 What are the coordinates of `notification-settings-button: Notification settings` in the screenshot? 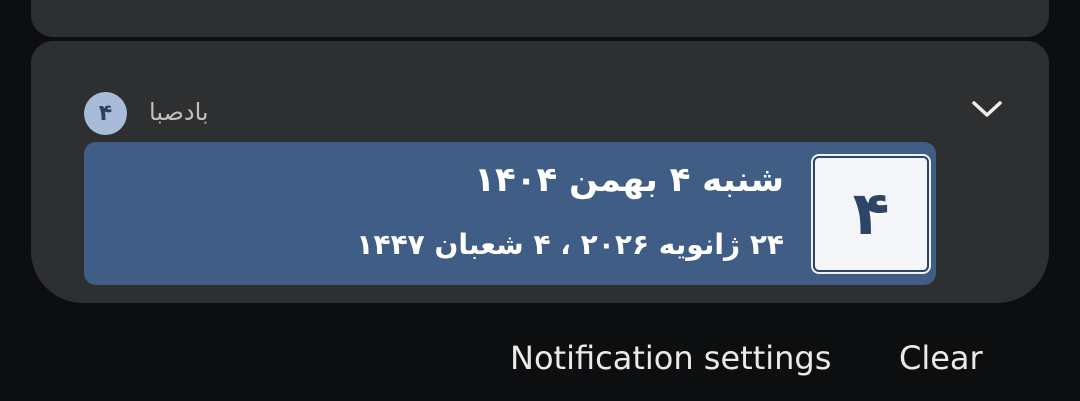 It's located at (670, 358).